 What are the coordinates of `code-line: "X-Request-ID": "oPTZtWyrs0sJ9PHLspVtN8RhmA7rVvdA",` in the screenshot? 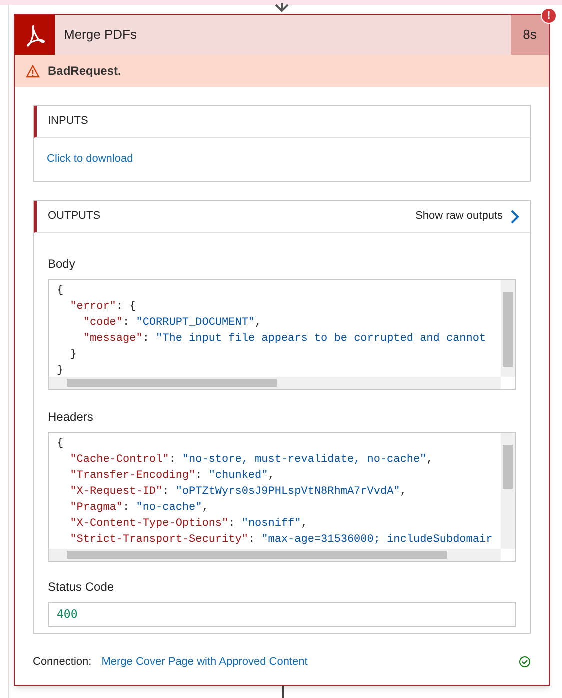 It's located at (238, 492).